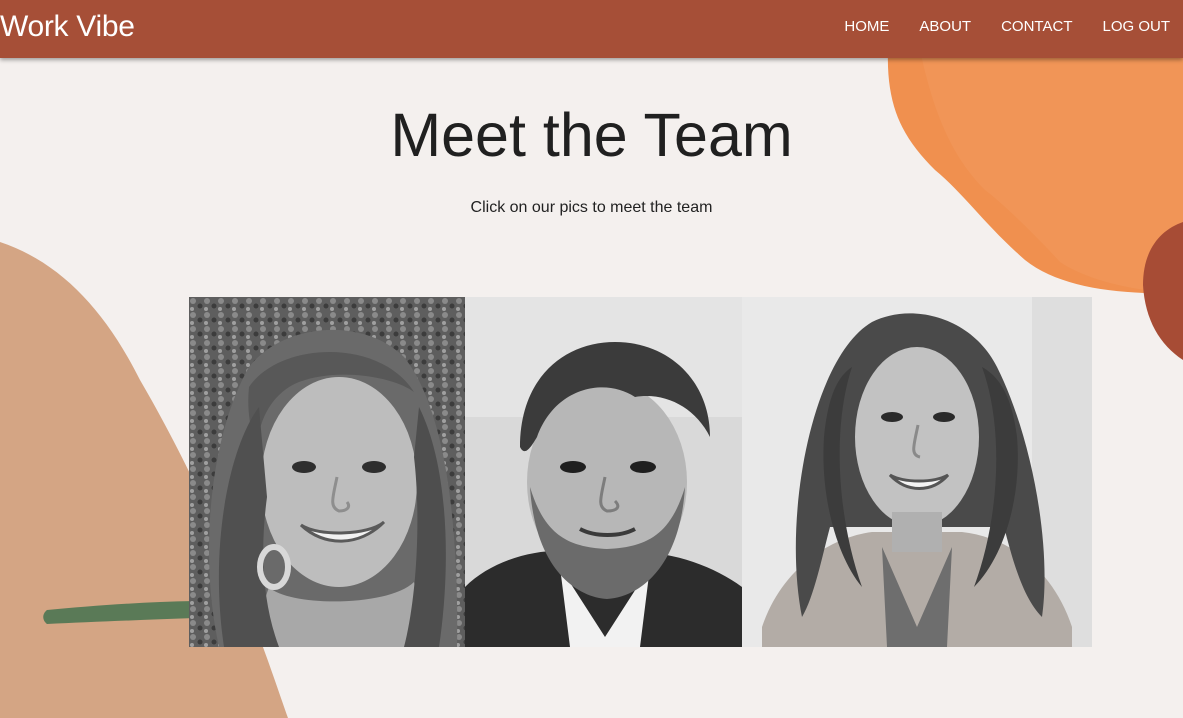 This screenshot has width=1183, height=718. What do you see at coordinates (67, 27) in the screenshot?
I see `brand-logo: Work Vibe` at bounding box center [67, 27].